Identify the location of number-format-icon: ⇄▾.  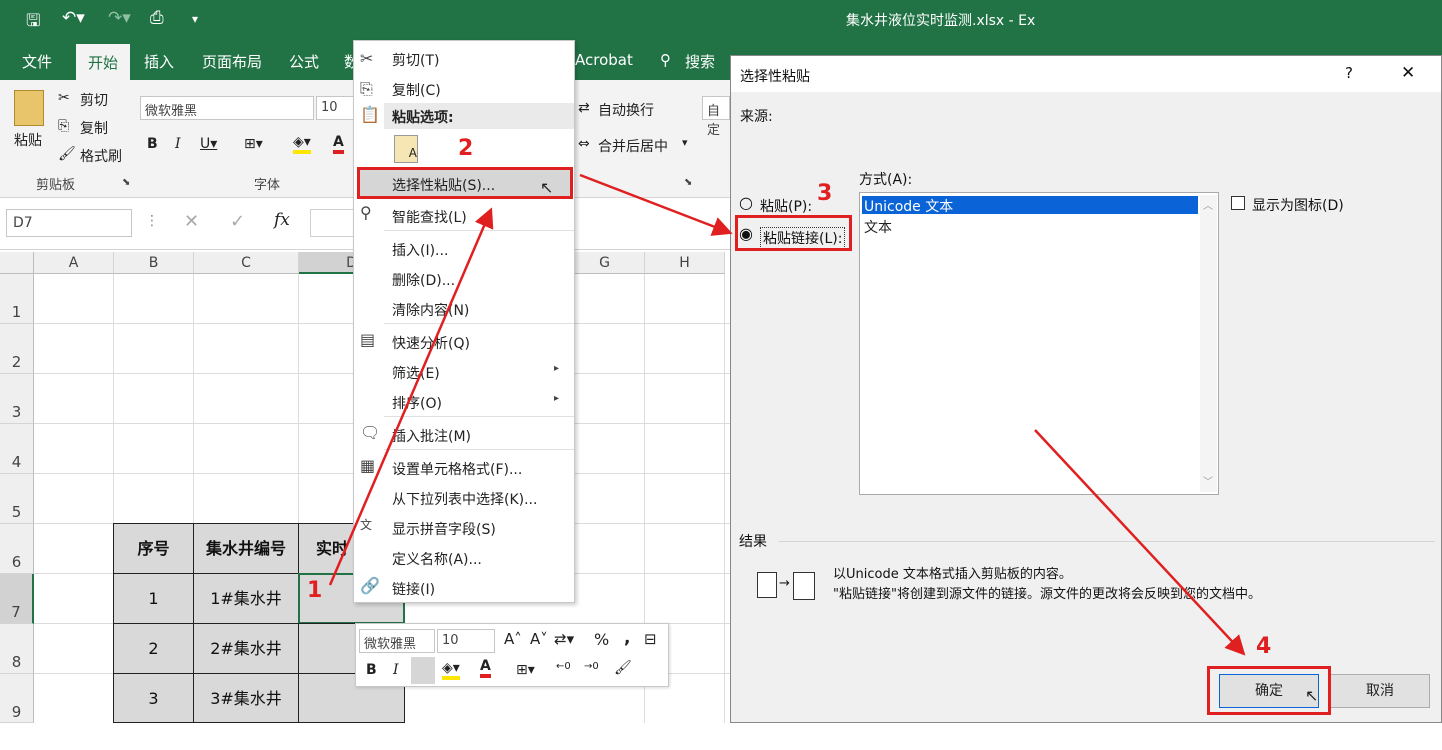
(564, 639).